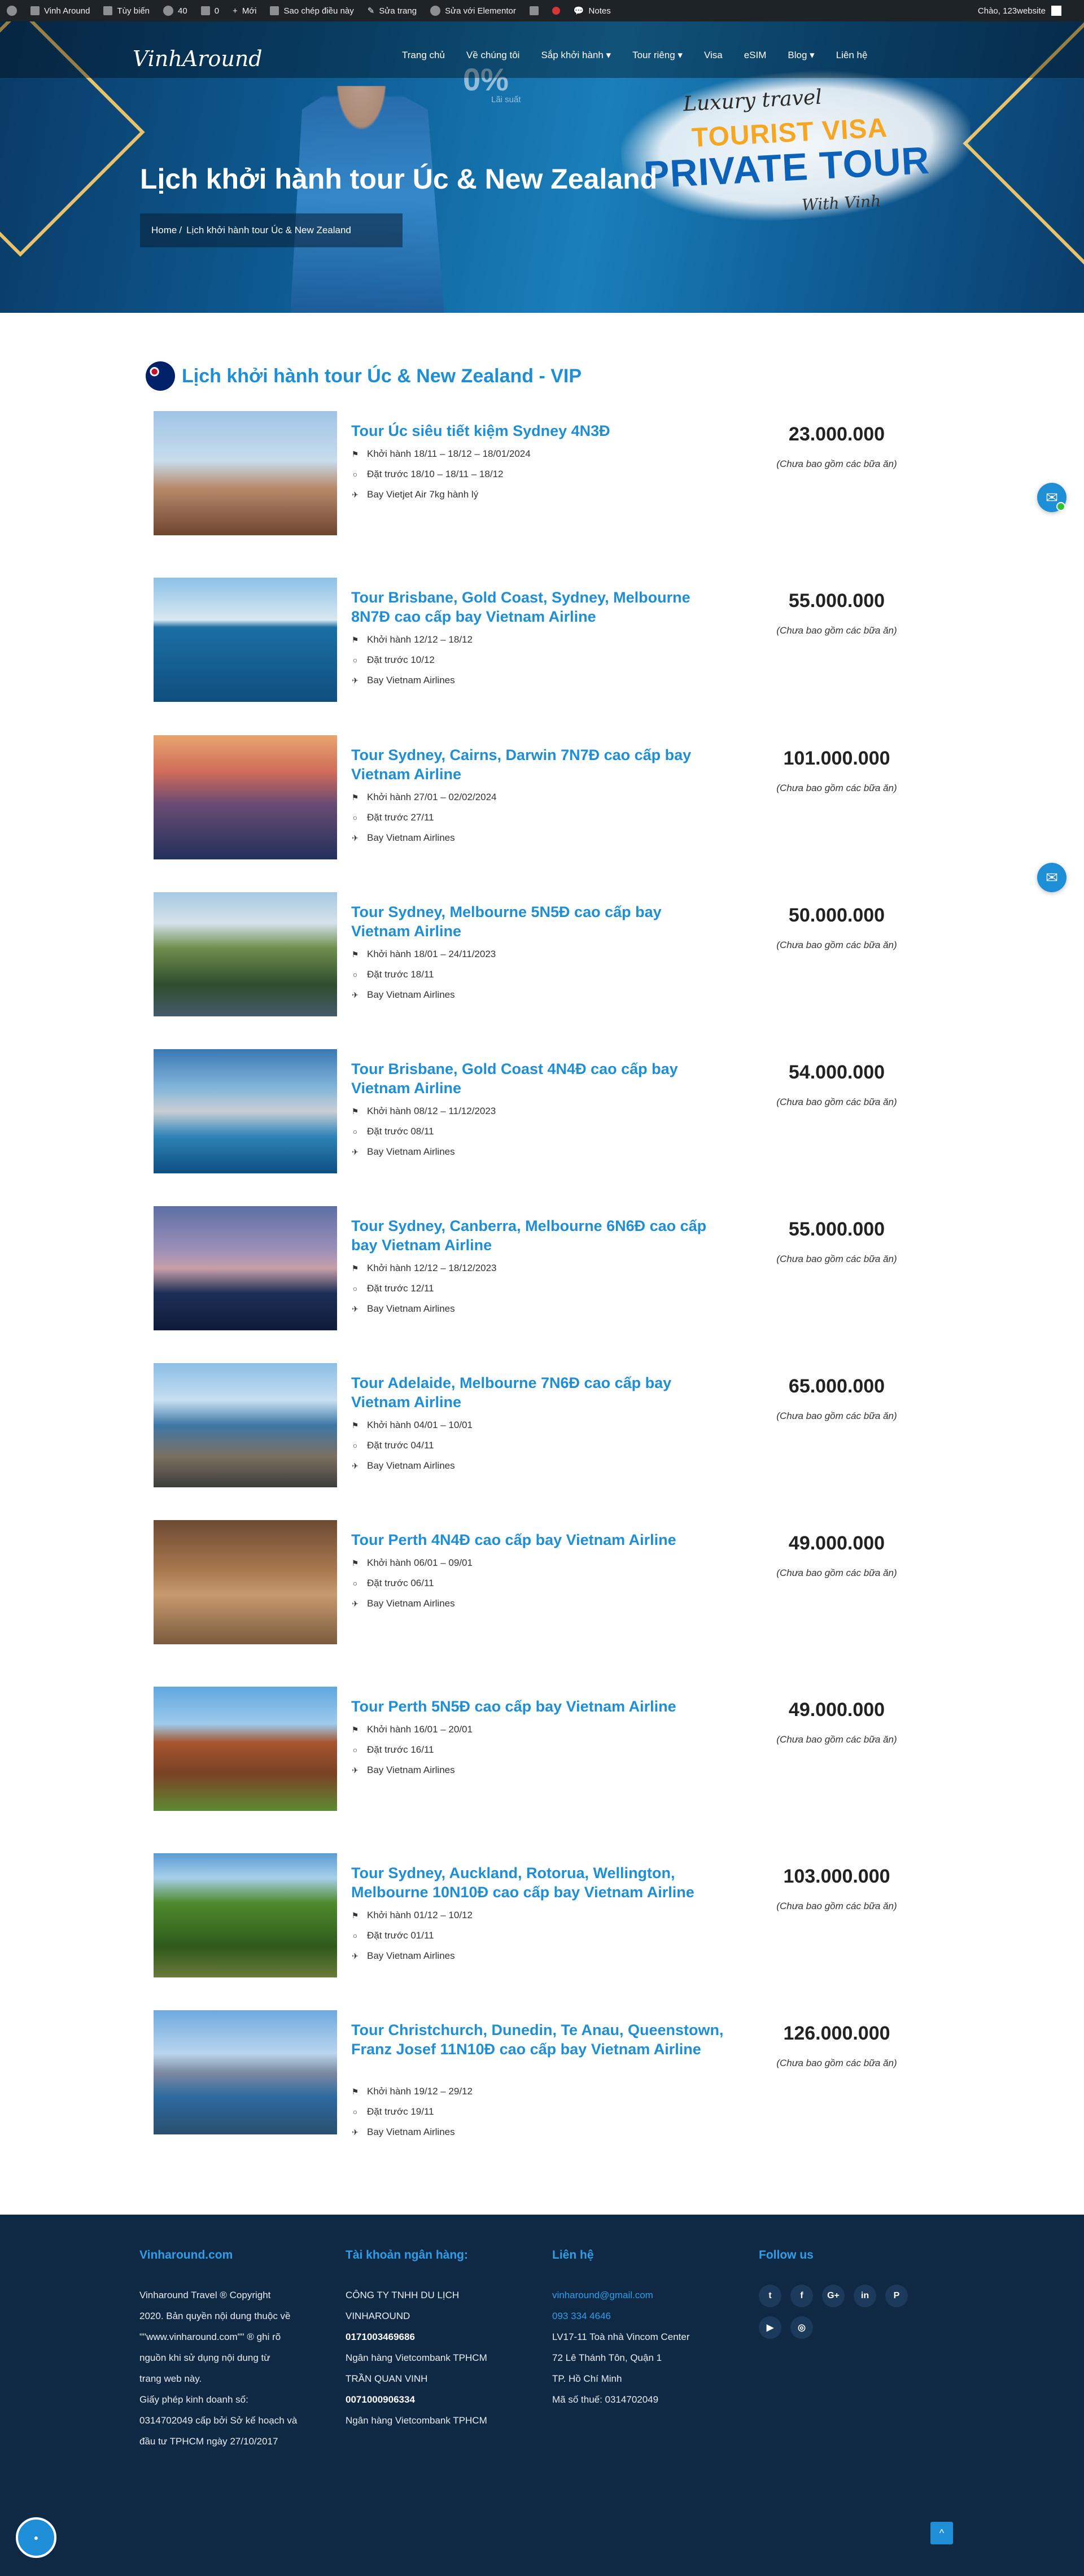  I want to click on admin-duplicate: Sao chép điều này, so click(311, 11).